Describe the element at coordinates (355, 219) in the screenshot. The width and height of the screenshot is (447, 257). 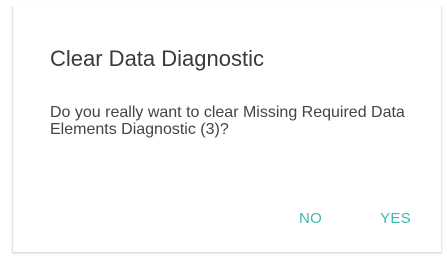
I see `dialog-actions: NO YES` at that location.